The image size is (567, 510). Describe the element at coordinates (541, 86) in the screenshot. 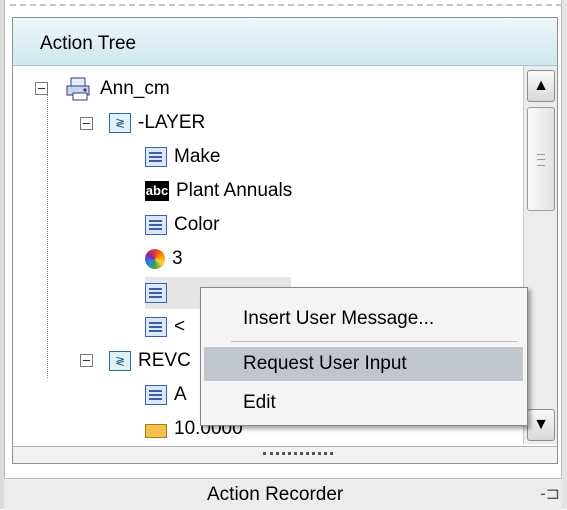

I see `scroll-up-button: ▲` at that location.